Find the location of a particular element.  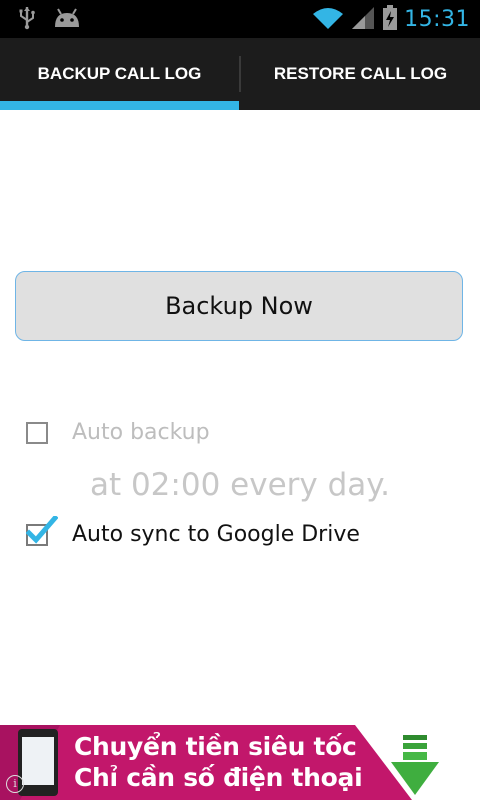

info-icon: i is located at coordinates (15, 784).